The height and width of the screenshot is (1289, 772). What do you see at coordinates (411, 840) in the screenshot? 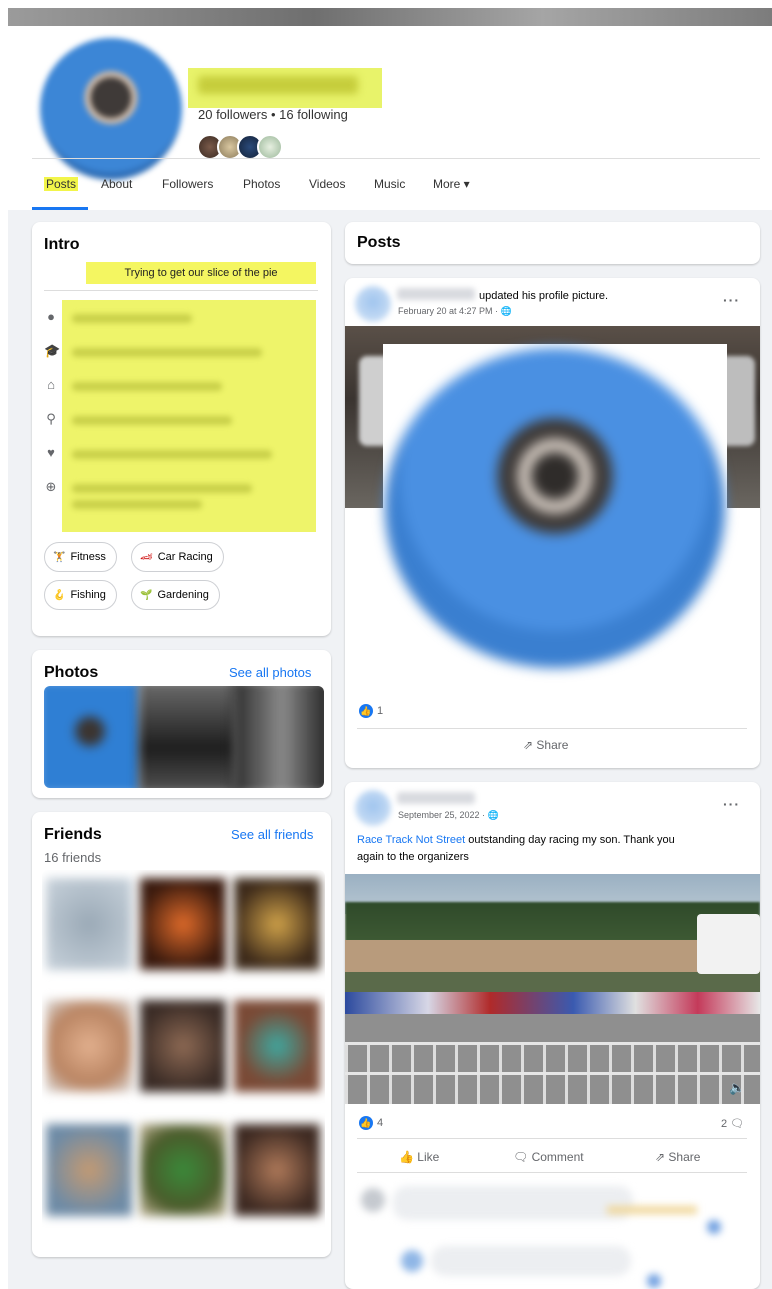
I see `page-mention-link: Race Track Not Street` at bounding box center [411, 840].